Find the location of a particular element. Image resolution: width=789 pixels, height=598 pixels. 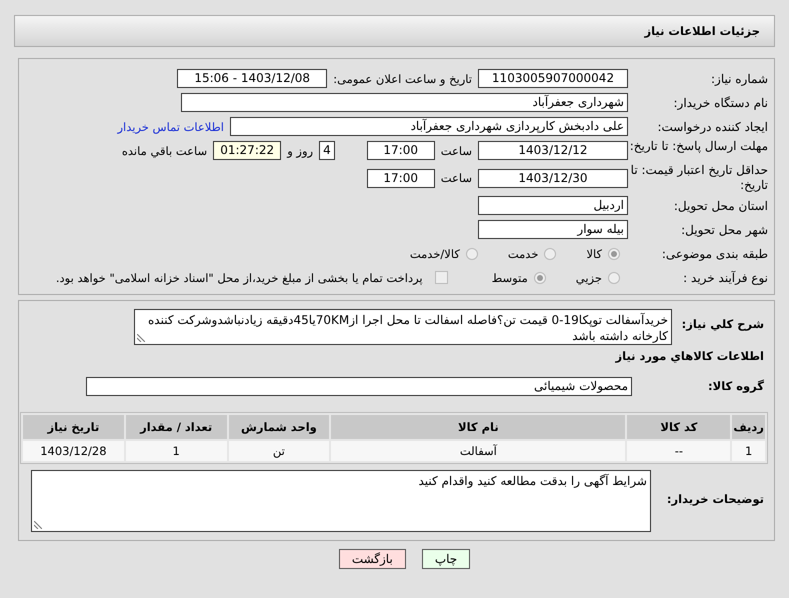

print-button: چاپ is located at coordinates (446, 559).